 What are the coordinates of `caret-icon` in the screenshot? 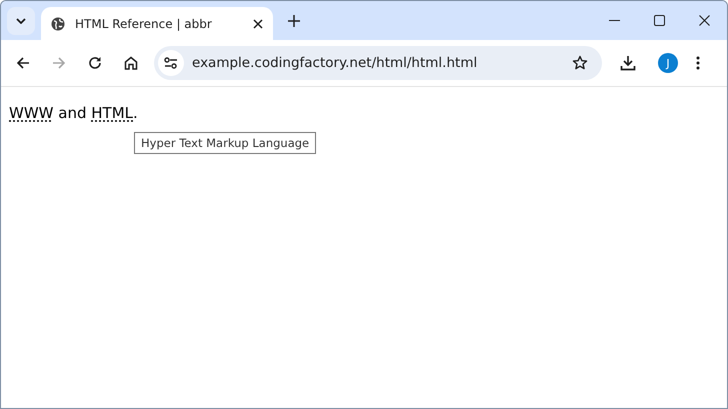 It's located at (21, 21).